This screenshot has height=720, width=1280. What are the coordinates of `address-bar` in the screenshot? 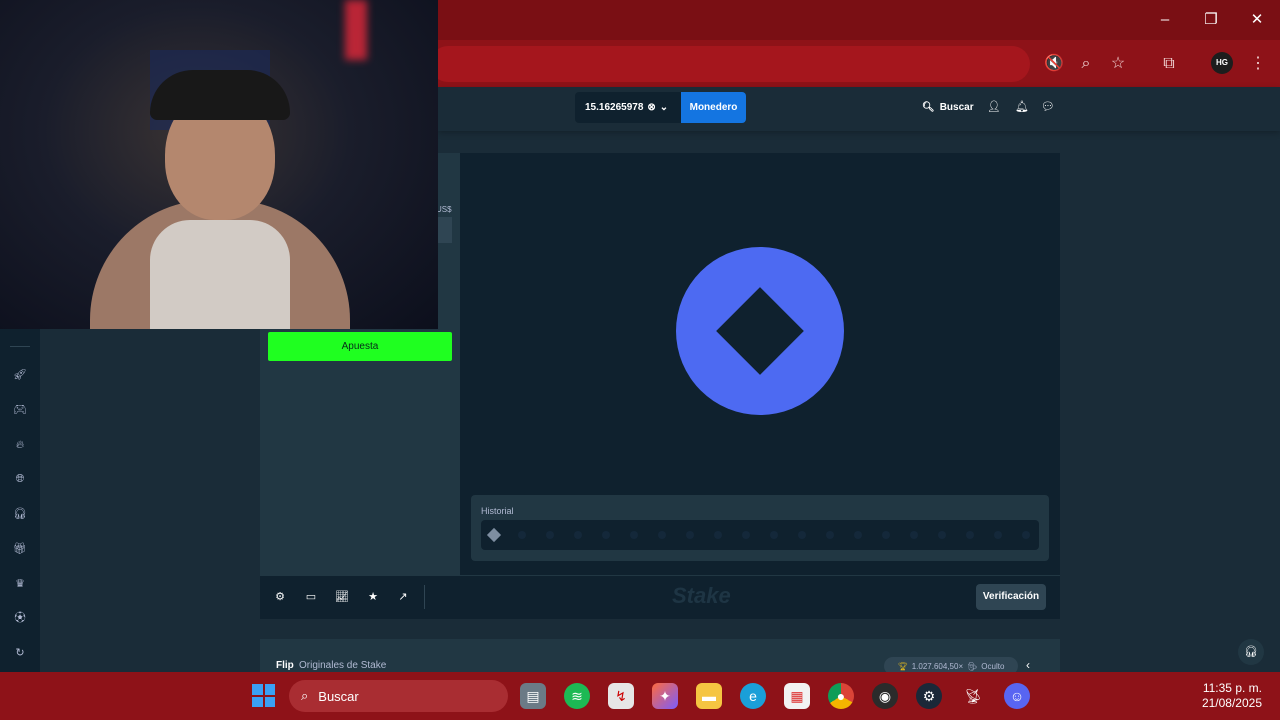 It's located at (730, 64).